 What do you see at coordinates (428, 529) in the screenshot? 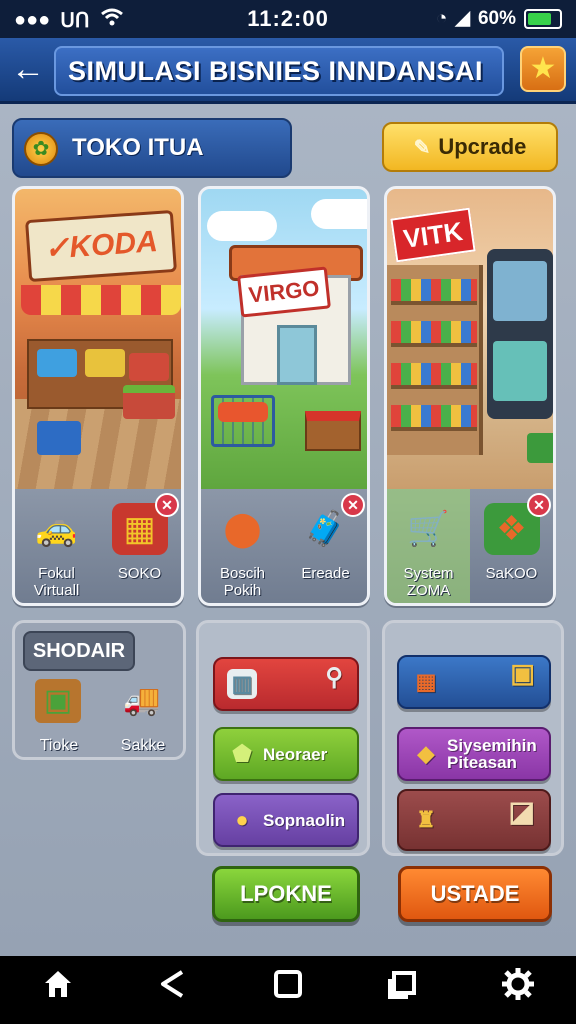
I see `cart-icon: 🛒` at bounding box center [428, 529].